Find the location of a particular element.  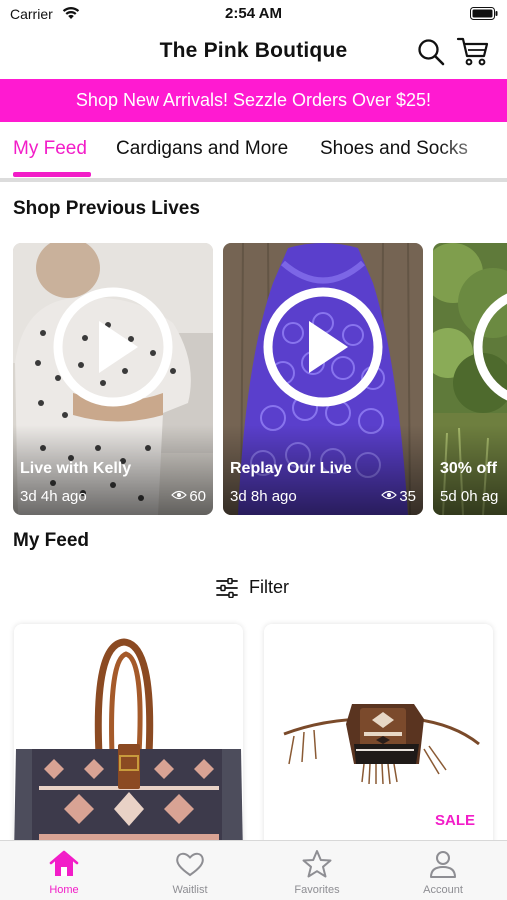

active-tab-indicator is located at coordinates (52, 174).